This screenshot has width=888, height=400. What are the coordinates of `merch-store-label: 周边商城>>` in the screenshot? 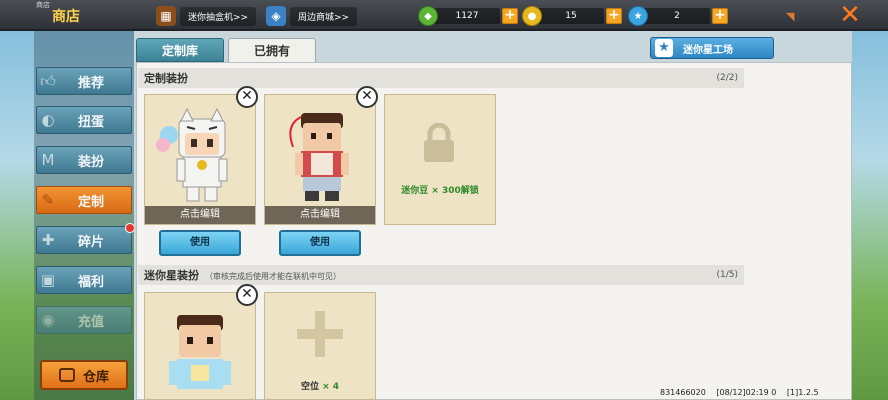 It's located at (324, 16).